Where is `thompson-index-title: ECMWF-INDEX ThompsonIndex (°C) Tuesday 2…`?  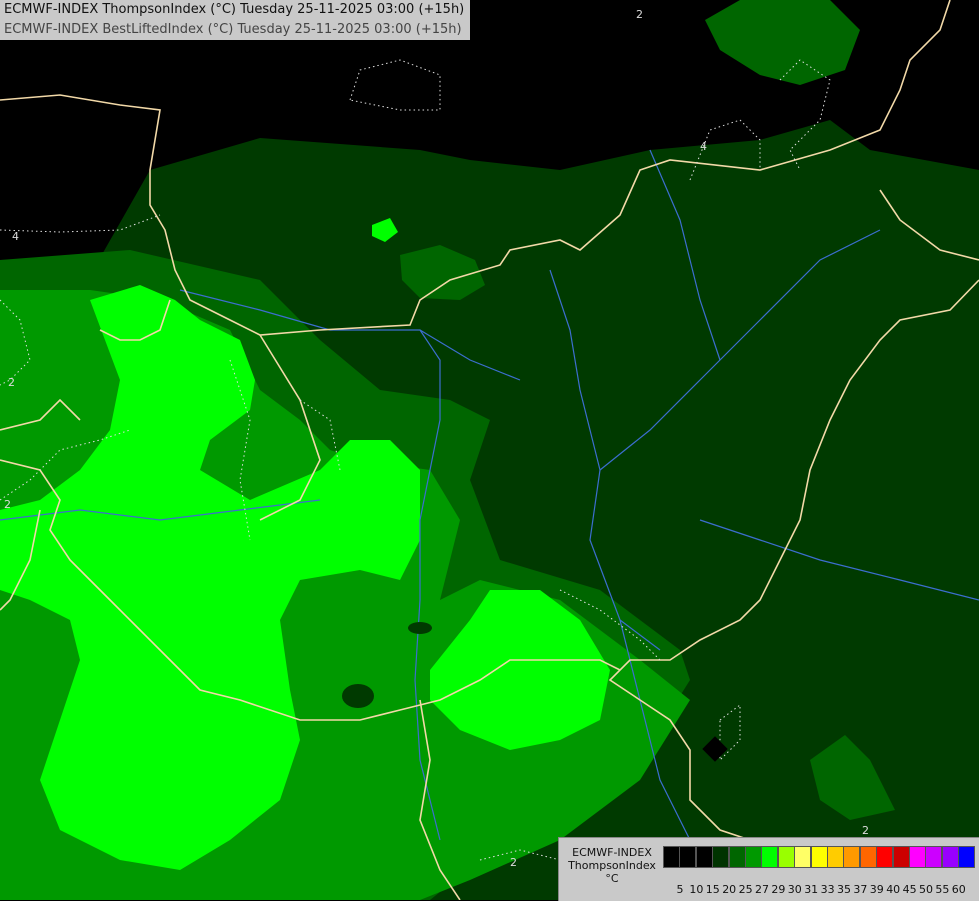 thompson-index-title: ECMWF-INDEX ThompsonIndex (°C) Tuesday 2… is located at coordinates (234, 9).